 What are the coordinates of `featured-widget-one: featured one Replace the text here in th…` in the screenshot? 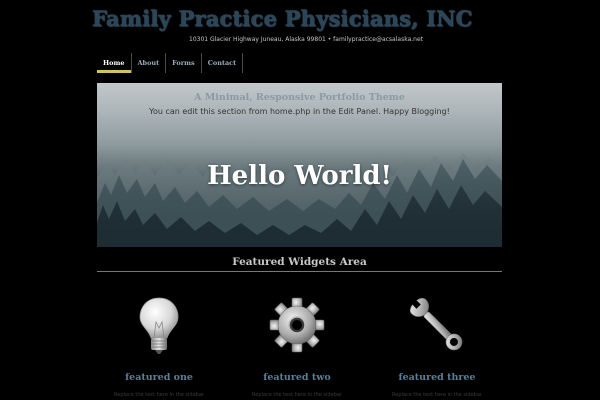 It's located at (159, 345).